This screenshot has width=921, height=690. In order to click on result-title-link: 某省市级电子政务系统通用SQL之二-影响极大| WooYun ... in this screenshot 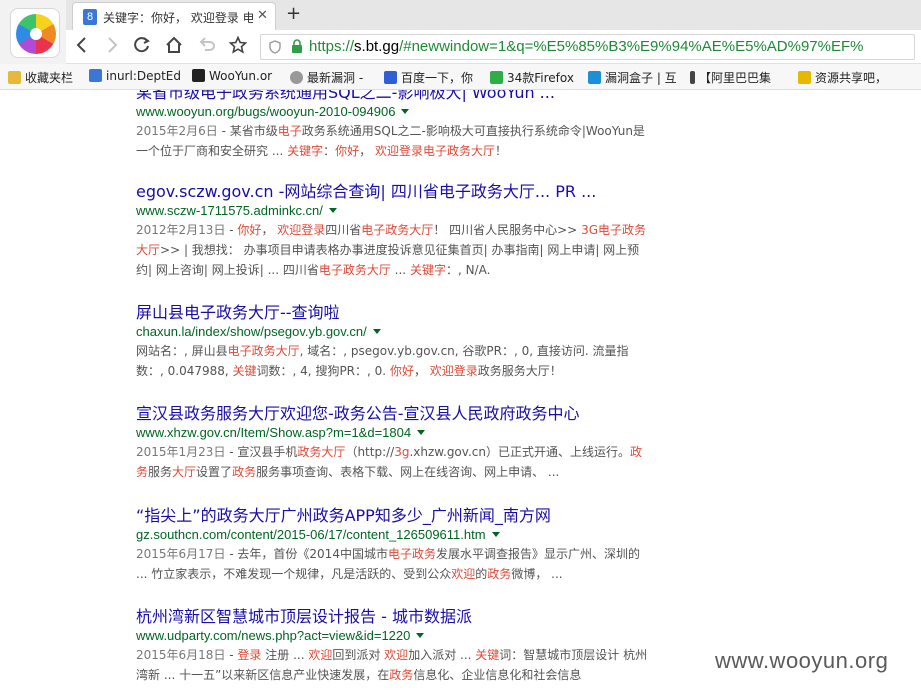, I will do `click(396, 96)`.